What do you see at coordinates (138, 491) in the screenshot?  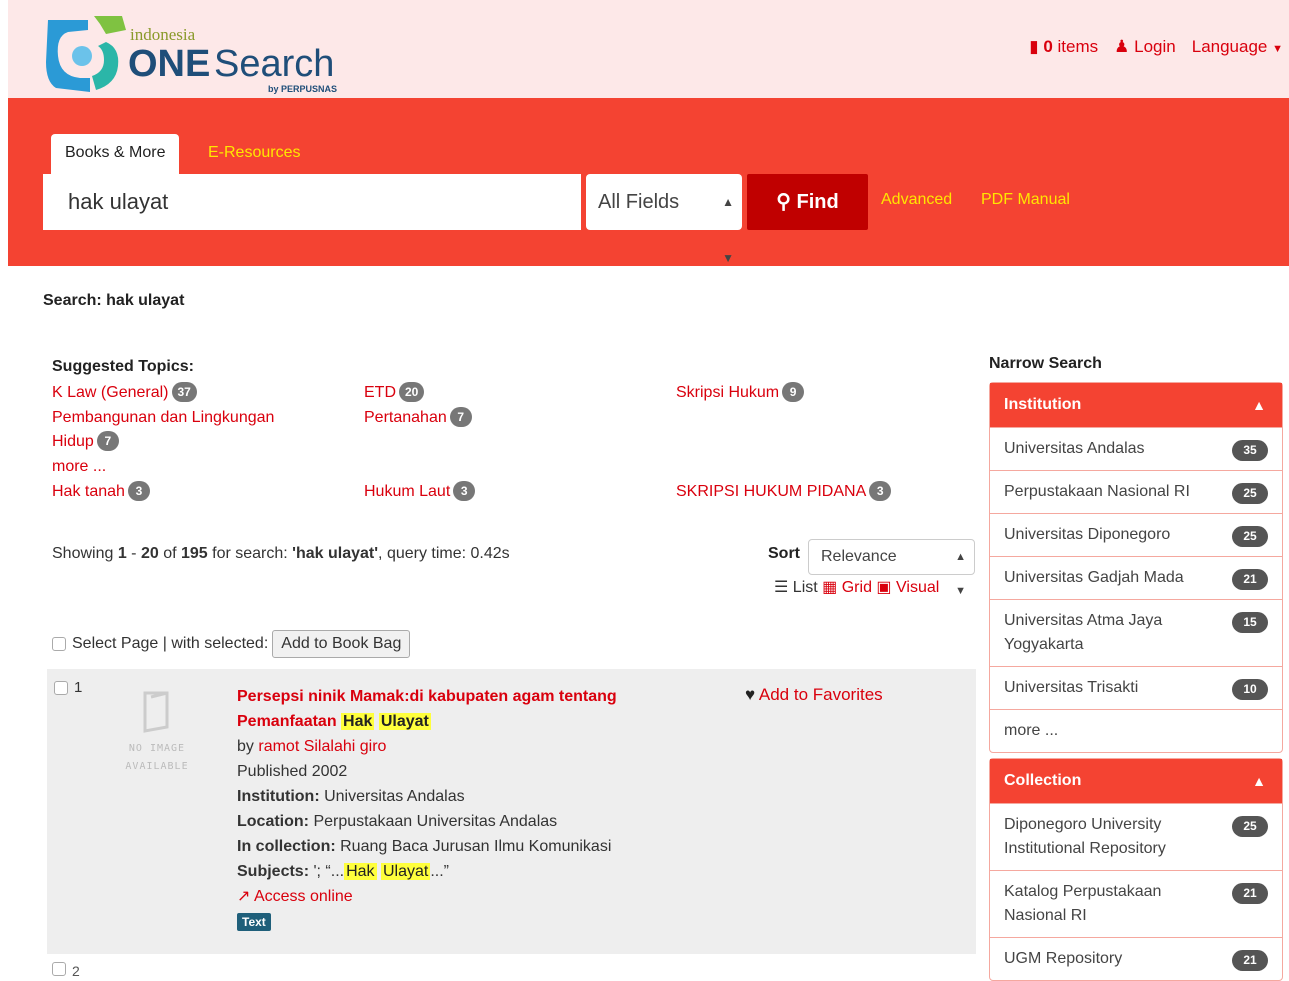 I see `topic-count: 3` at bounding box center [138, 491].